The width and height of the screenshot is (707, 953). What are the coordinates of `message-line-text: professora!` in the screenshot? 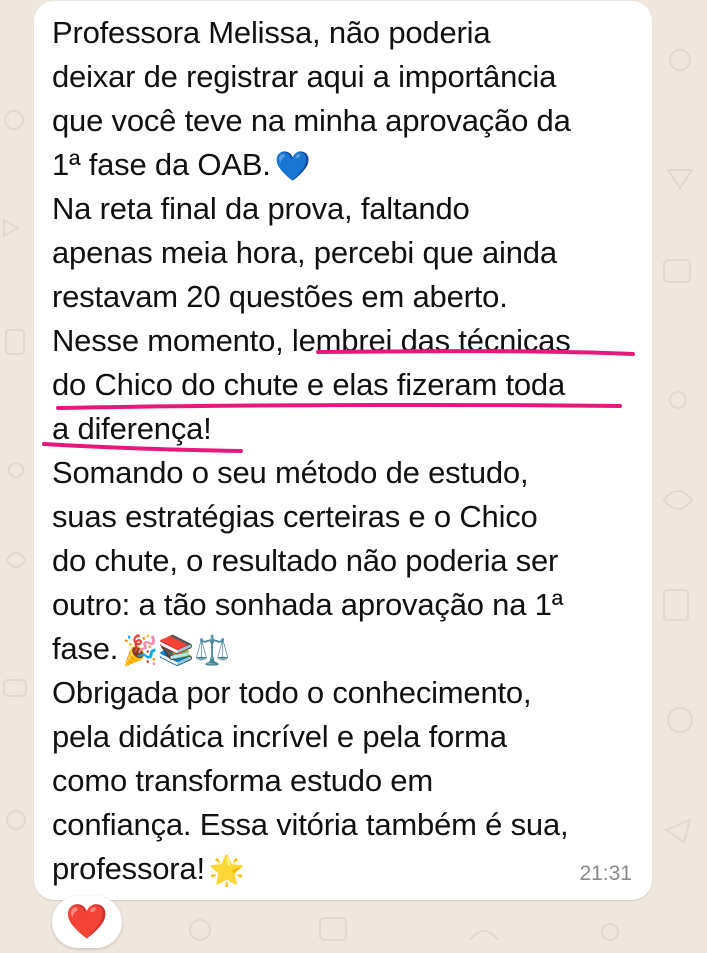 It's located at (128, 868).